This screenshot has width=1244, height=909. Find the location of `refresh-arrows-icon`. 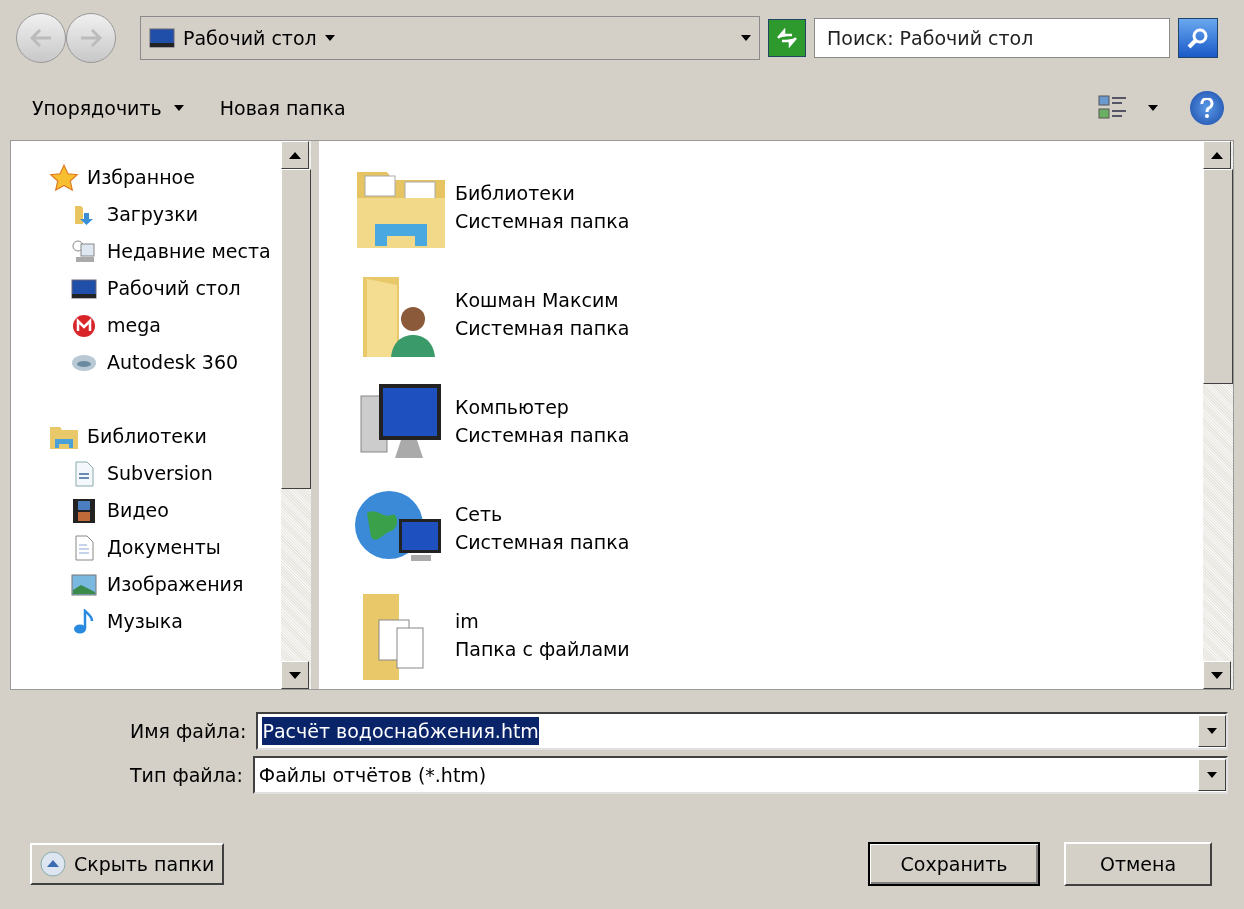

refresh-arrows-icon is located at coordinates (787, 38).